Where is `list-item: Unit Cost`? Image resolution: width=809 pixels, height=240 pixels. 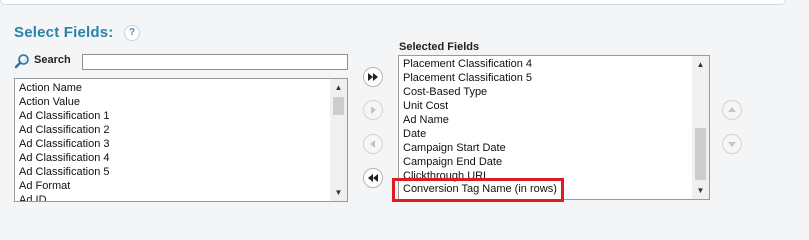
list-item: Unit Cost is located at coordinates (545, 106).